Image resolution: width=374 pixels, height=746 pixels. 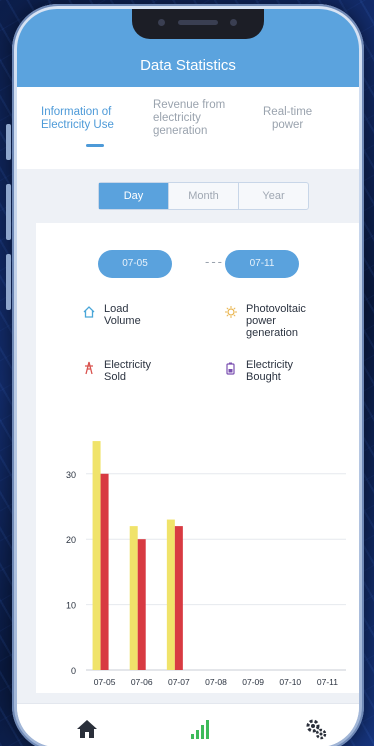 What do you see at coordinates (71, 475) in the screenshot?
I see `y-tick-label: 30` at bounding box center [71, 475].